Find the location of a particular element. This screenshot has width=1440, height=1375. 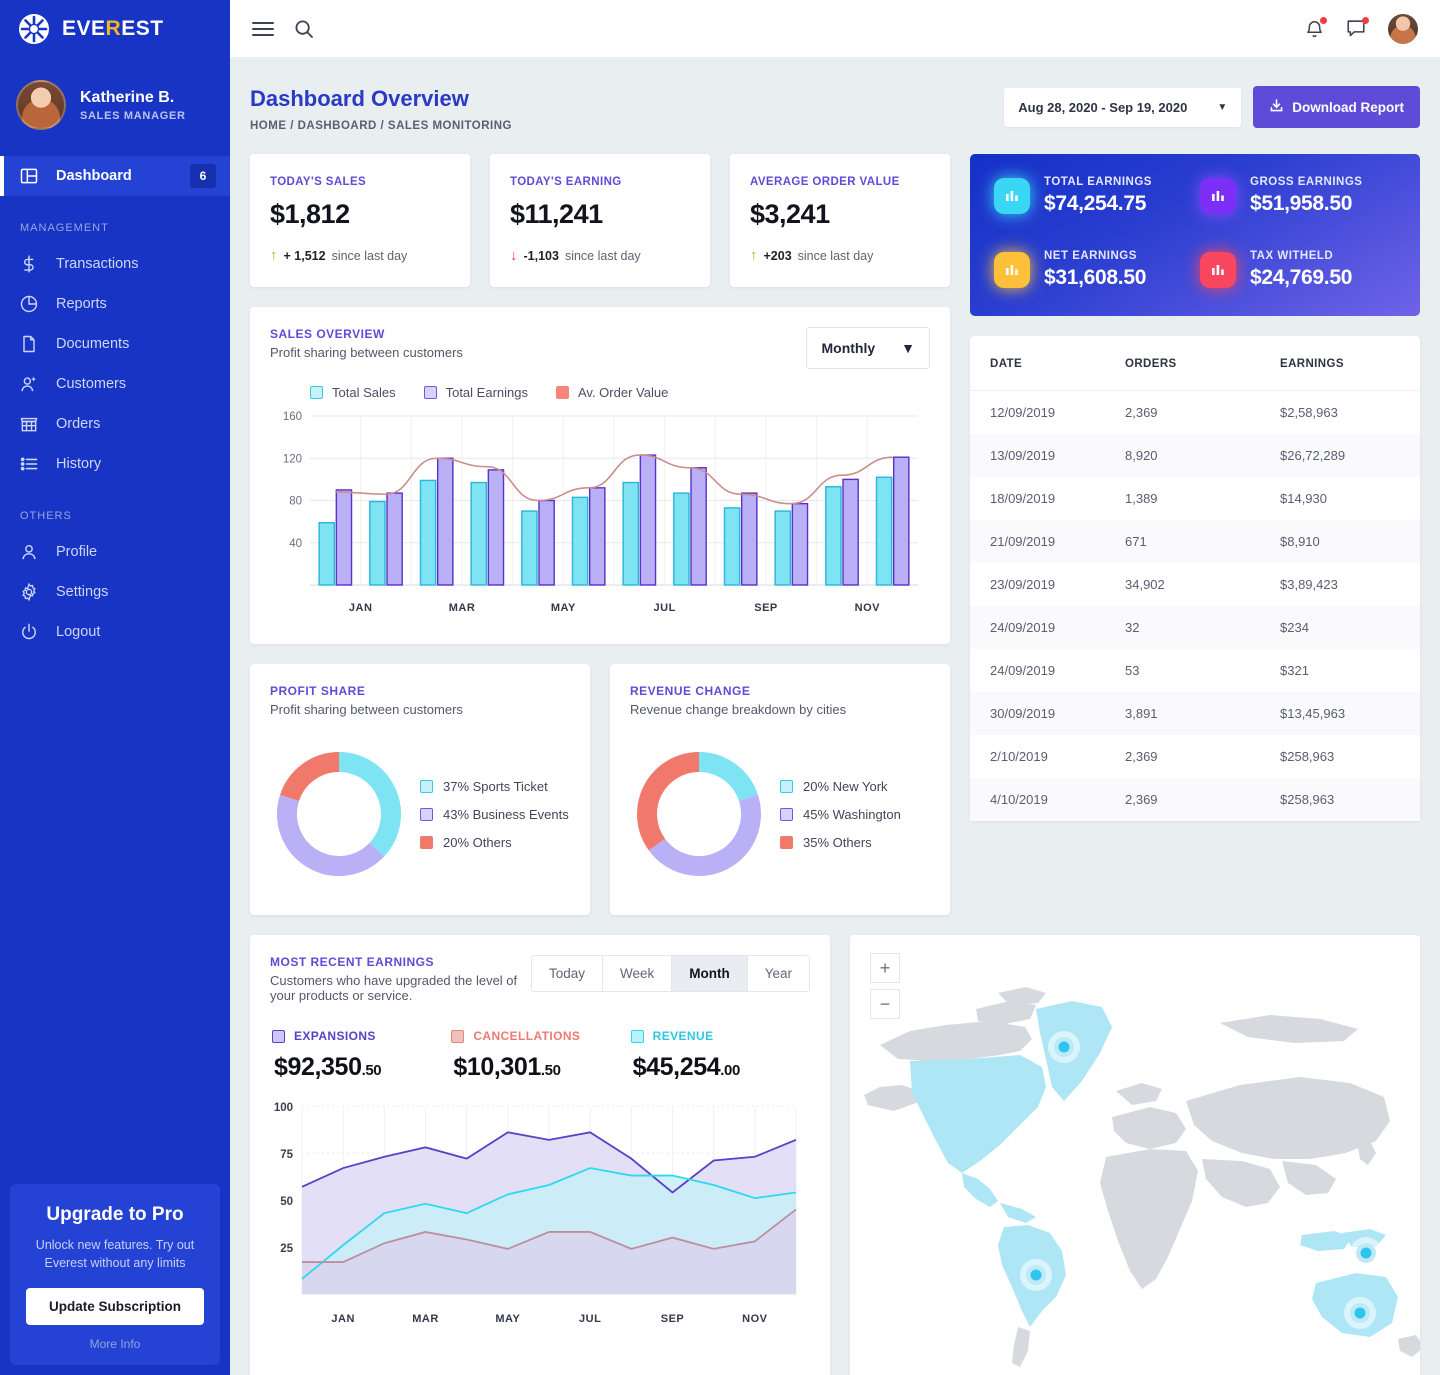

earnings-label: GROSS EARNINGS is located at coordinates (1306, 182).